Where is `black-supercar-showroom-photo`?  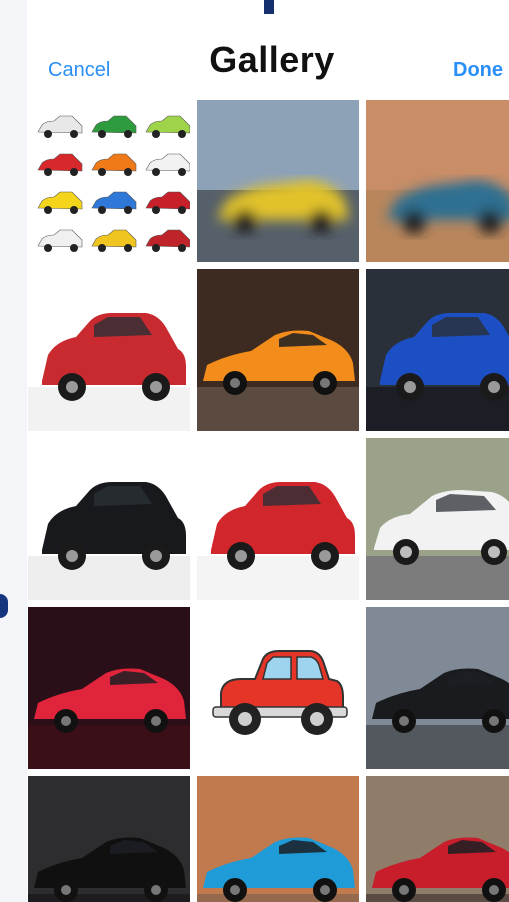
black-supercar-showroom-photo is located at coordinates (109, 839).